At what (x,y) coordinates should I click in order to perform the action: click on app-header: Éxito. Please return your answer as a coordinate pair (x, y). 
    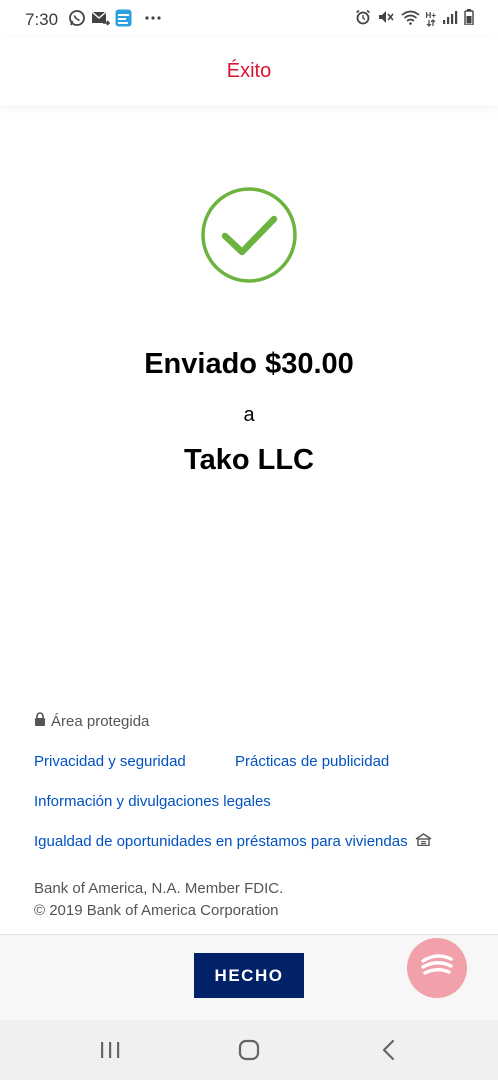
    Looking at the image, I should click on (249, 72).